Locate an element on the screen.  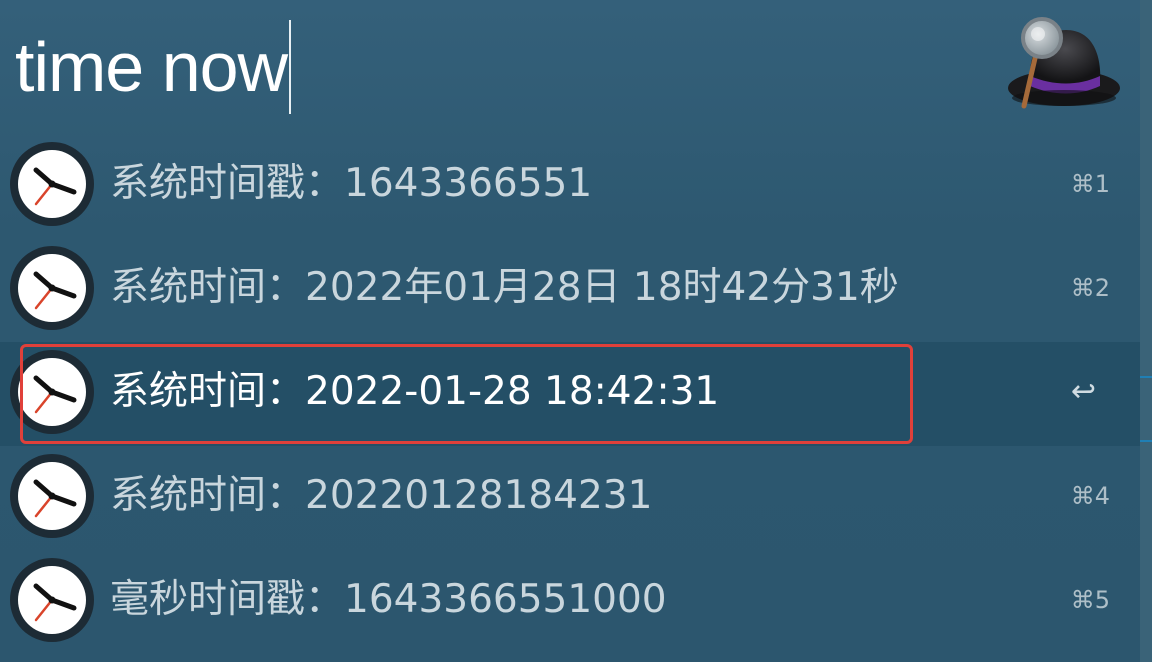
window-edge is located at coordinates (1146, 331).